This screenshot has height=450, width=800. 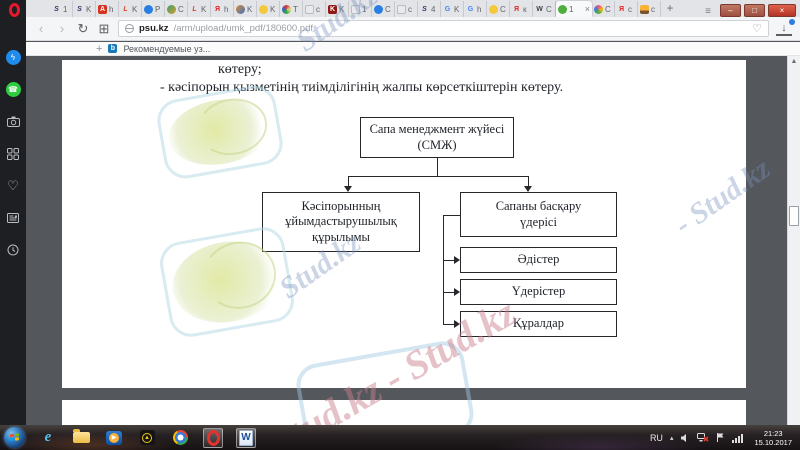 I want to click on taskbar-media-player: ▶, so click(x=114, y=438).